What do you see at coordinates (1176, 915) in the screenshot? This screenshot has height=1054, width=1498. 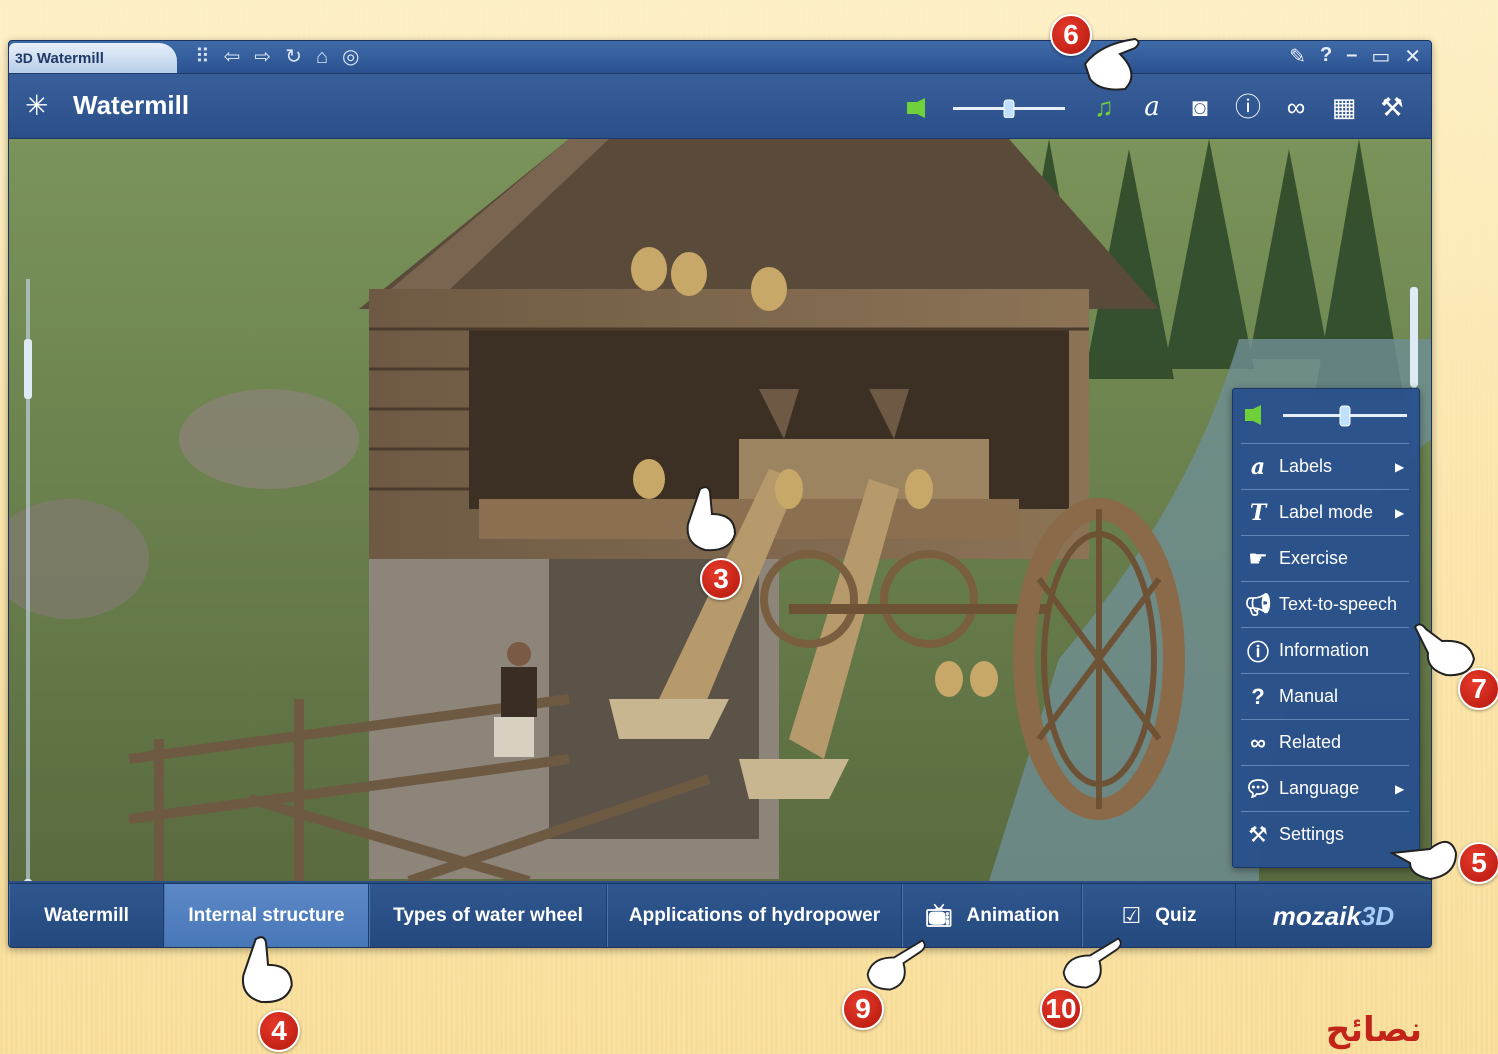 I see `tab-label: Quiz` at bounding box center [1176, 915].